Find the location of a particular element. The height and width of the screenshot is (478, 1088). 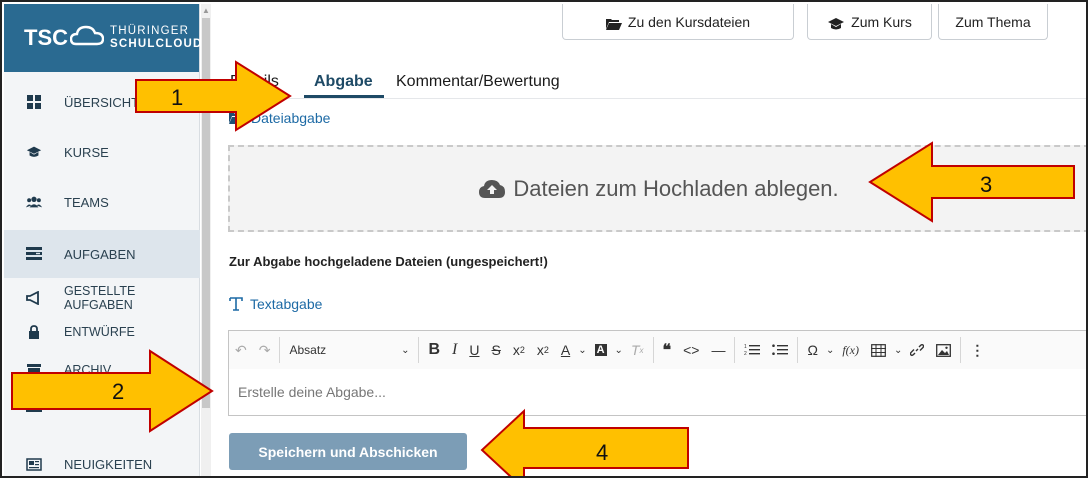

superscript-icon: x2 is located at coordinates (543, 350).